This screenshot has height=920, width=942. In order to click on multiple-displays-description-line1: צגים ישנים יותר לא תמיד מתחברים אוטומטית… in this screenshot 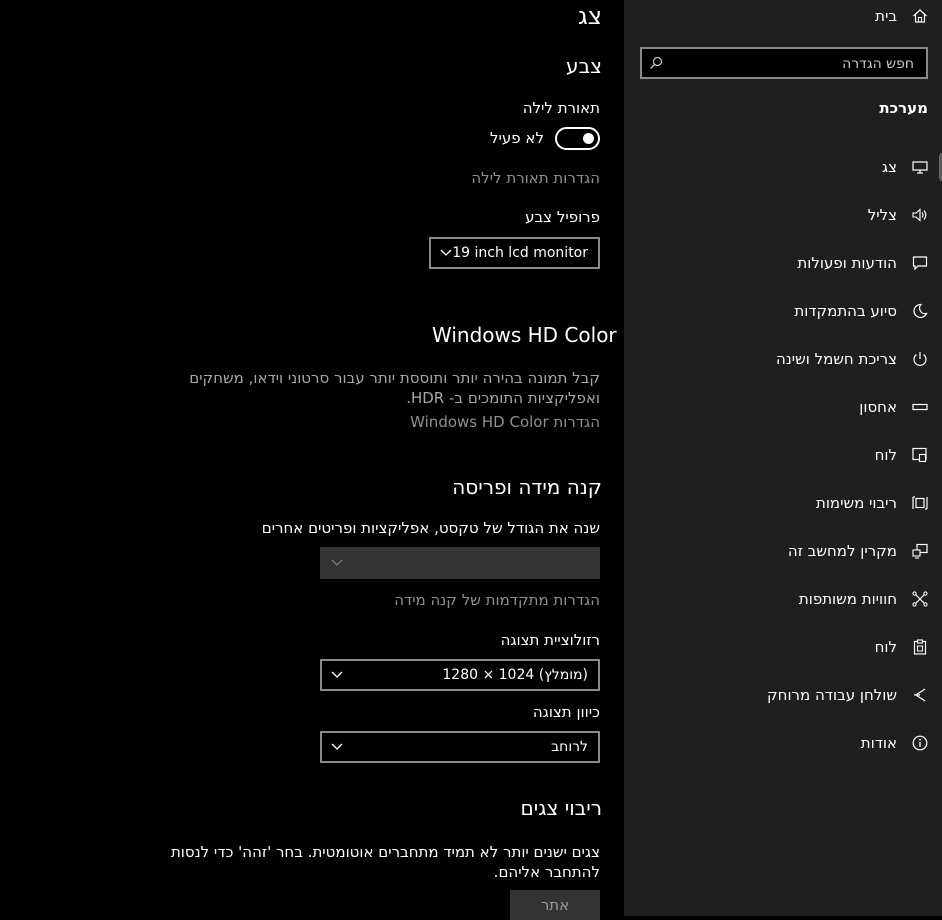, I will do `click(385, 852)`.